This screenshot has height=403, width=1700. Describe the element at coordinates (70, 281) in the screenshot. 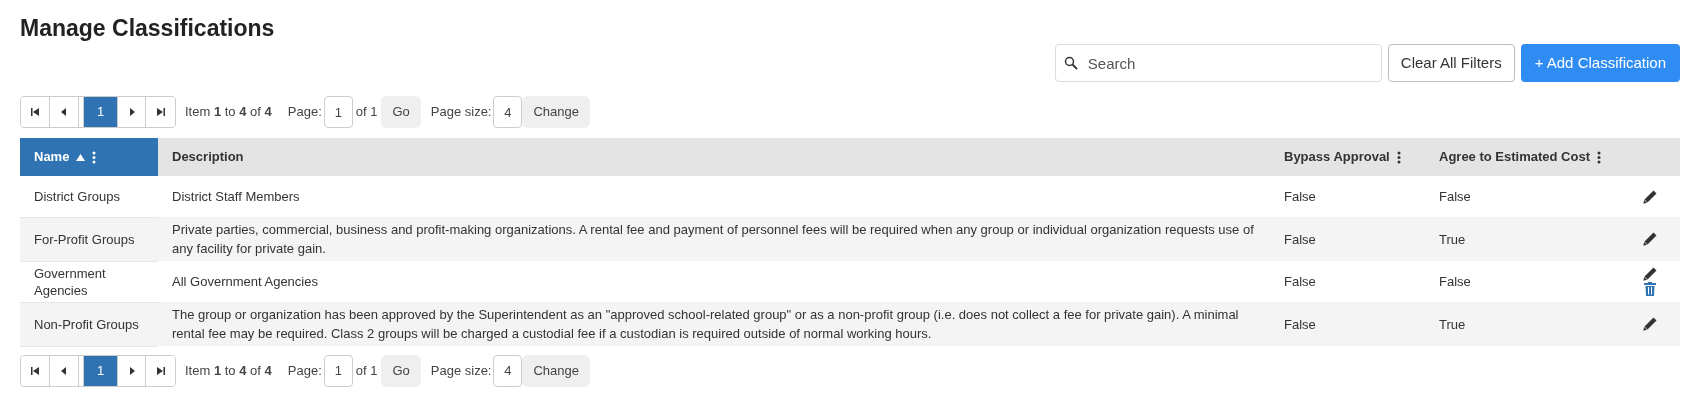

I see `table-cell: Government Agencies` at that location.